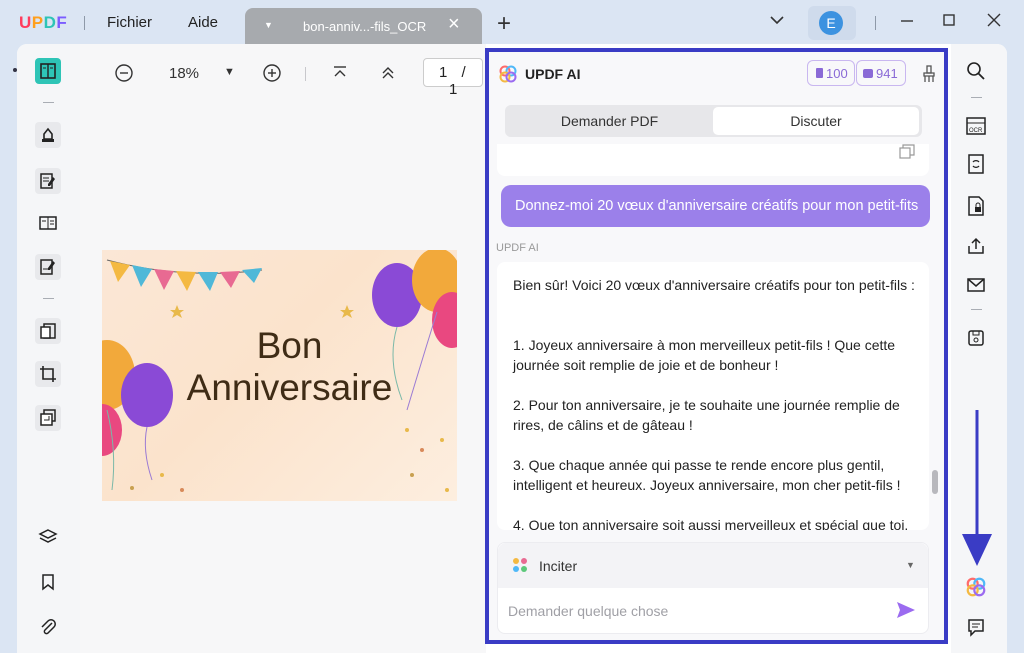 This screenshot has height=653, width=1024. Describe the element at coordinates (875, 23) in the screenshot. I see `title-separator` at that location.